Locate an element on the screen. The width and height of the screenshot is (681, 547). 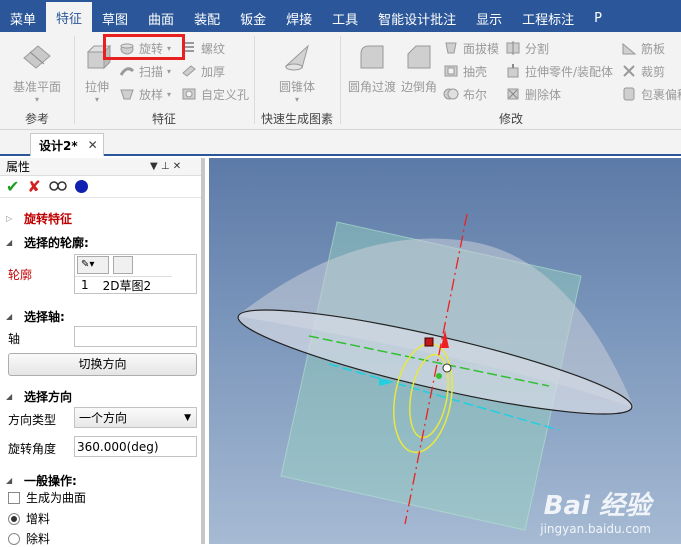
boolean-icon is located at coordinates (451, 94).